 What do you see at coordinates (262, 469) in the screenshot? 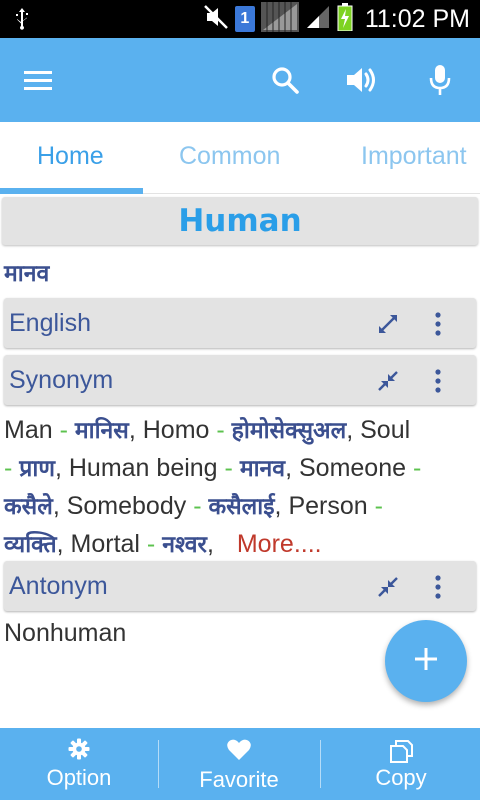
I see `synonym-hi: मानव` at bounding box center [262, 469].